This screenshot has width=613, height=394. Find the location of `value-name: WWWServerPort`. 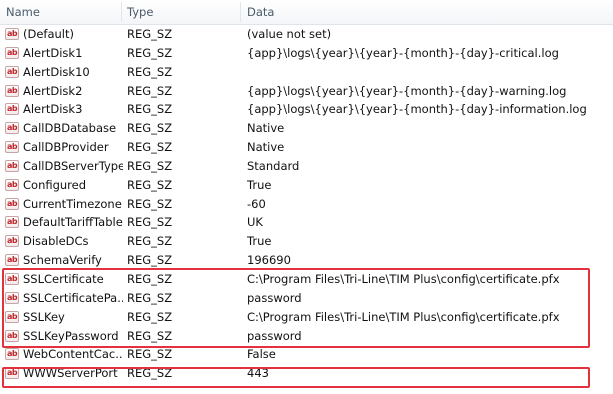

value-name: WWWServerPort is located at coordinates (70, 373).